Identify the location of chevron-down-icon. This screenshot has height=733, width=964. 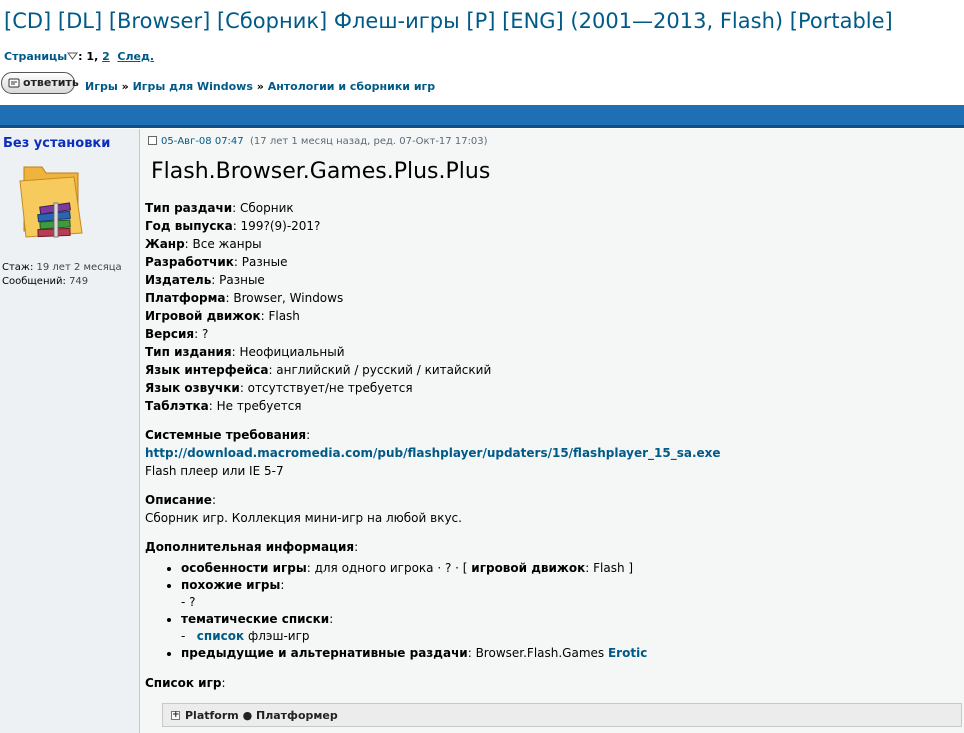
(73, 56).